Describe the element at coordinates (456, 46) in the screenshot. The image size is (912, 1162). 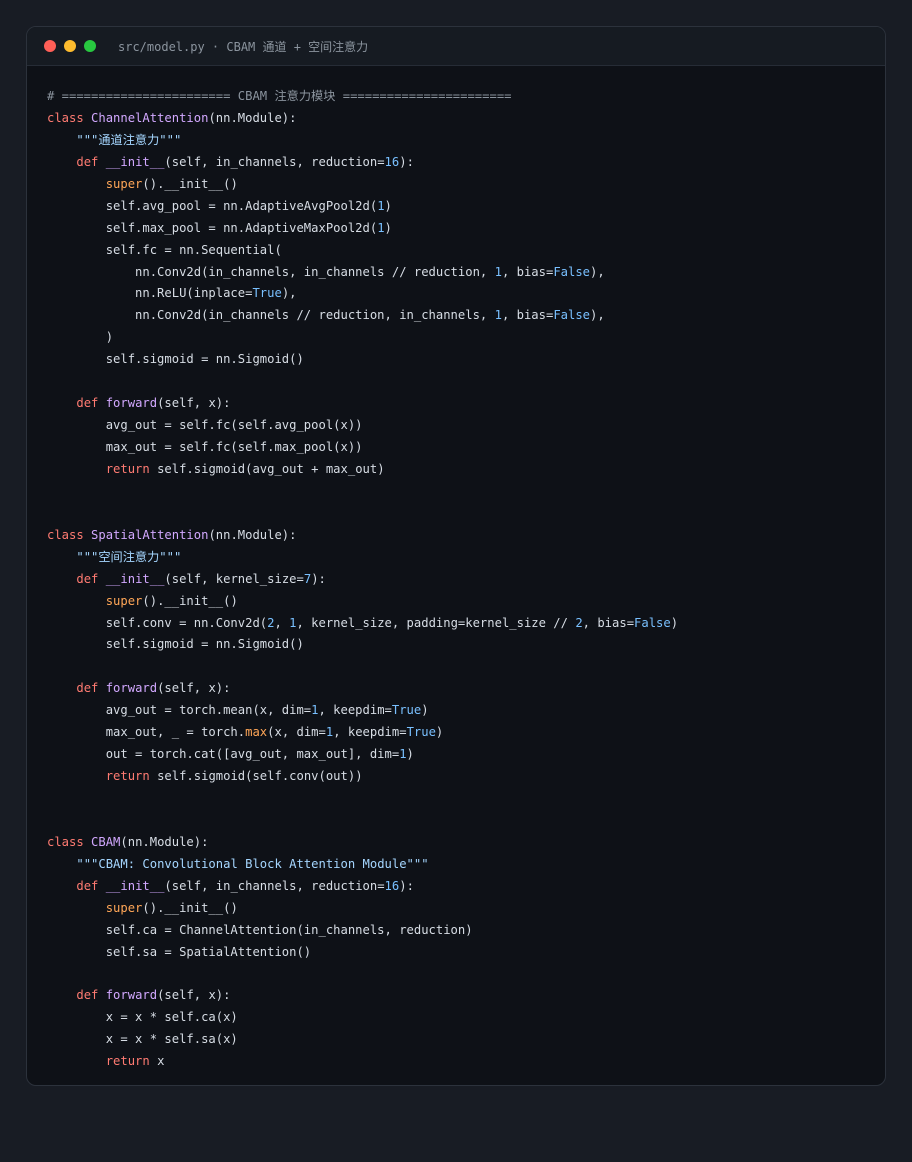
I see `window-titlebar: src/model.py · CBAM 通道 + 空间注意力` at that location.